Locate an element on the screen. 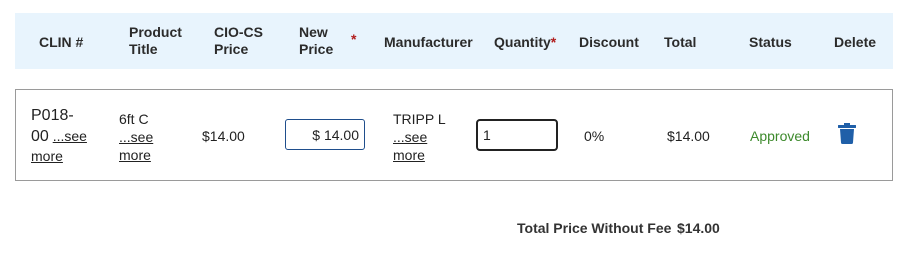  header-total: Total is located at coordinates (680, 42).